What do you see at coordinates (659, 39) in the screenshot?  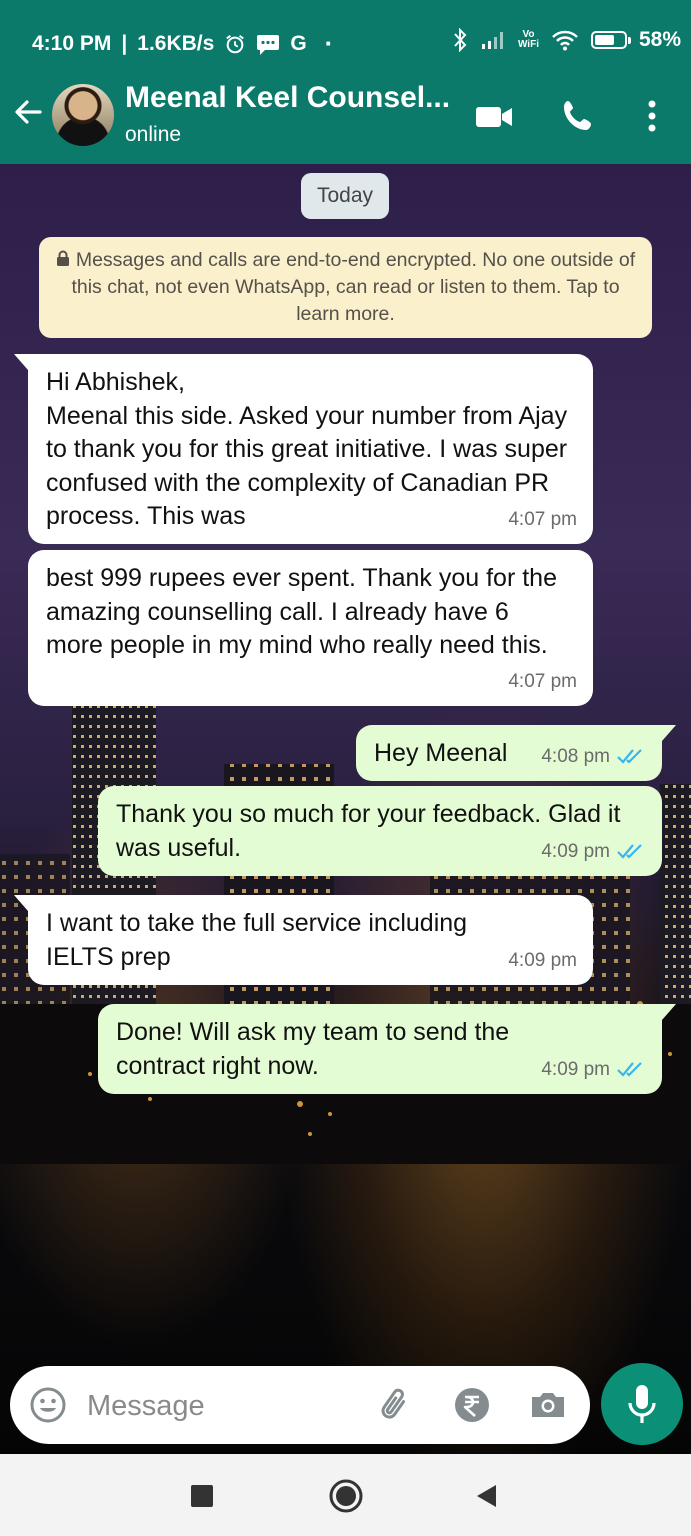 I see `battery-percent: 58%` at bounding box center [659, 39].